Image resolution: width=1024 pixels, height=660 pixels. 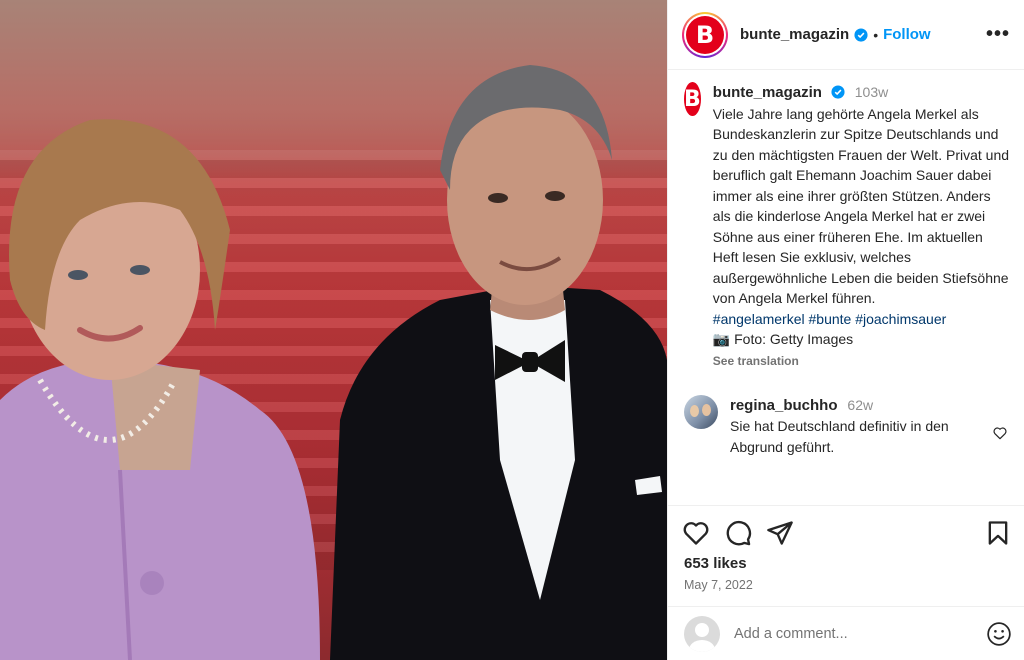 What do you see at coordinates (861, 361) in the screenshot?
I see `see-translation-link: See translation` at bounding box center [861, 361].